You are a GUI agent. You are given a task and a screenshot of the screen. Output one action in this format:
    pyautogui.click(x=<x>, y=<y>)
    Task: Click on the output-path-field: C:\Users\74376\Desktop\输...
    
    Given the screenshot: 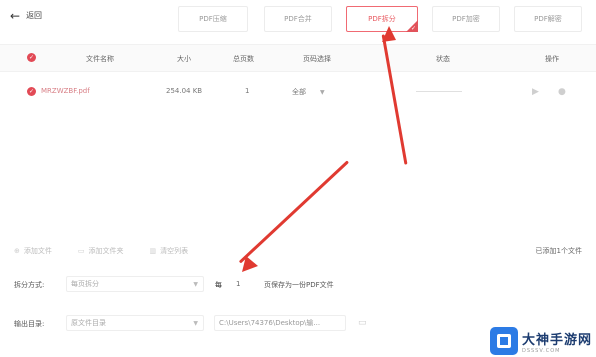 What is the action you would take?
    pyautogui.click(x=280, y=323)
    